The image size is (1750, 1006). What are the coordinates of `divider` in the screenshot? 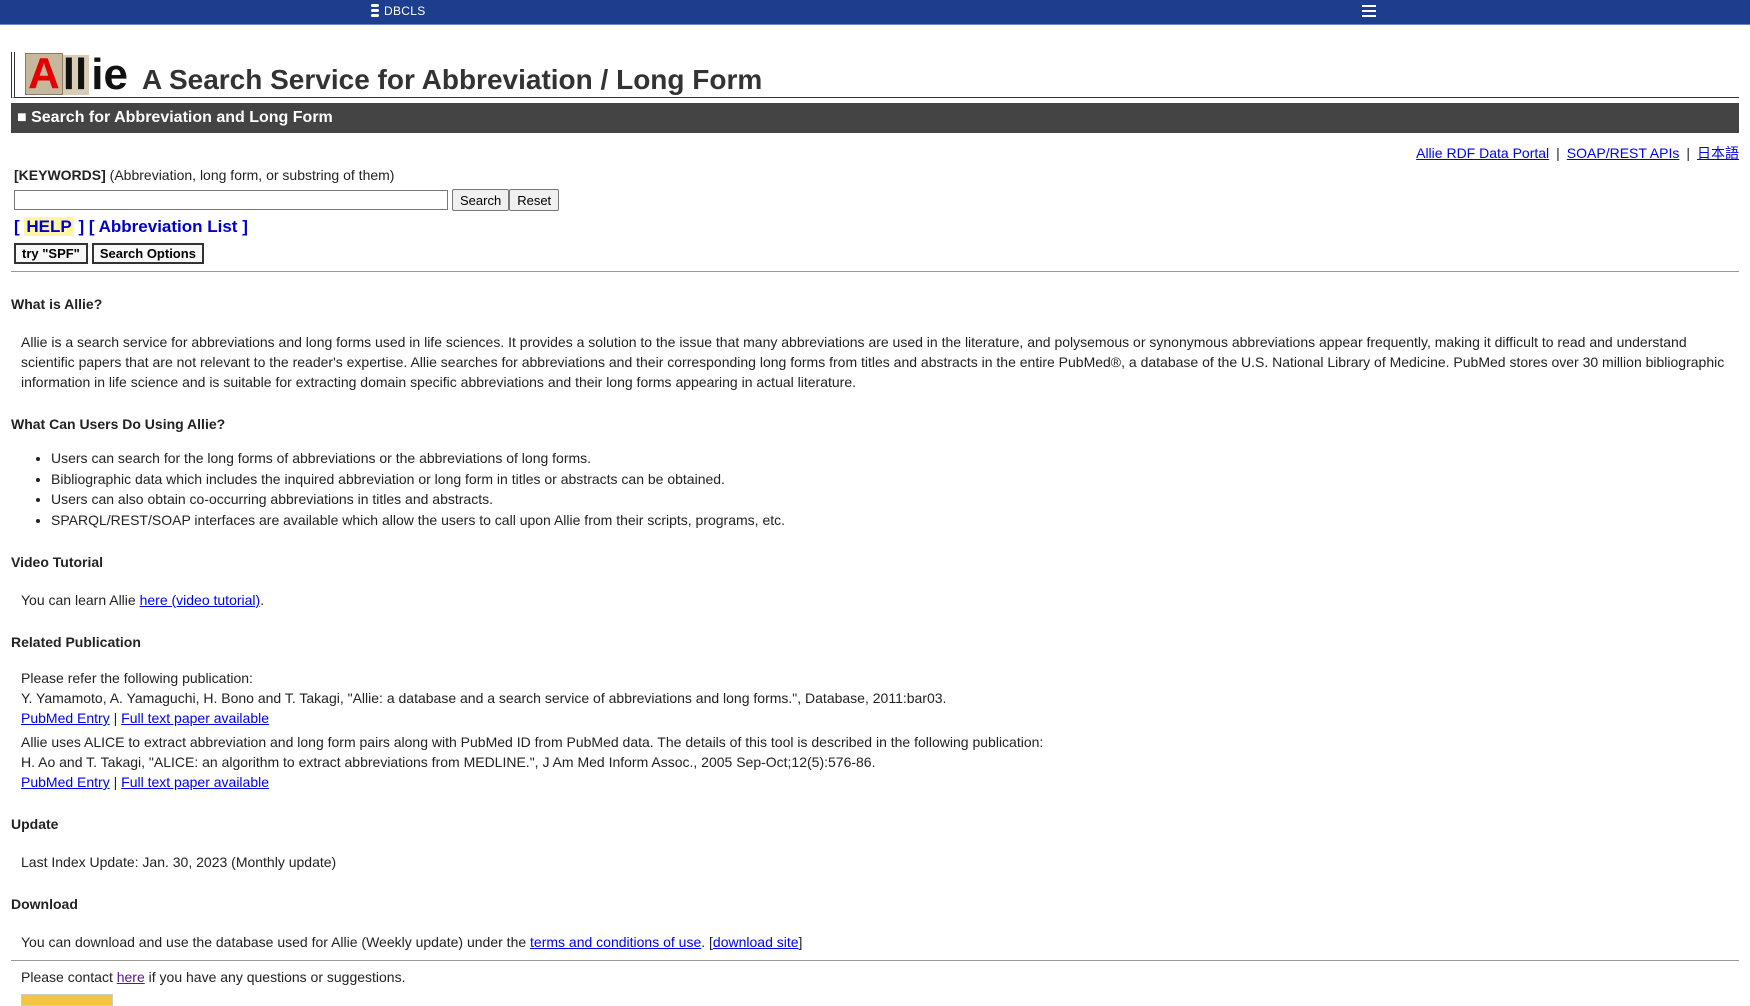 It's located at (875, 271).